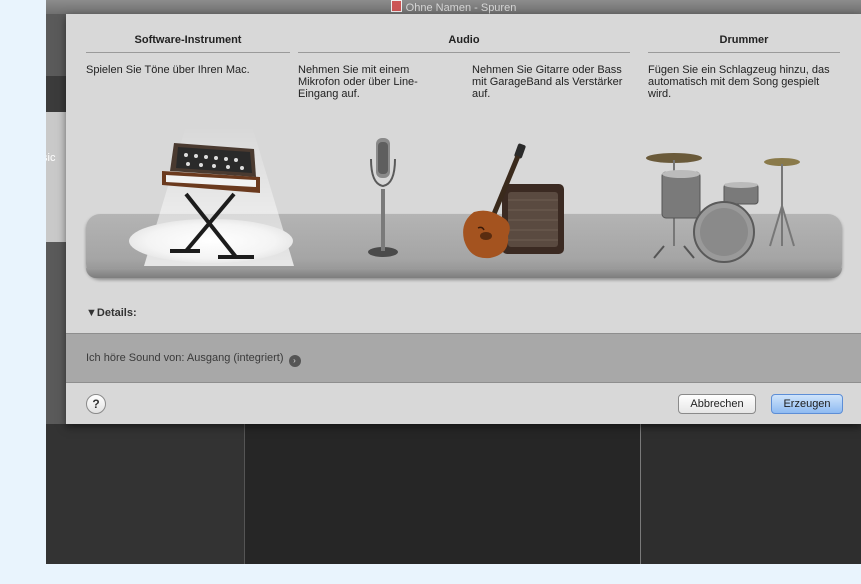 The image size is (861, 584). I want to click on window-title-wrap: Ohne Namen - Spuren, so click(453, 7).